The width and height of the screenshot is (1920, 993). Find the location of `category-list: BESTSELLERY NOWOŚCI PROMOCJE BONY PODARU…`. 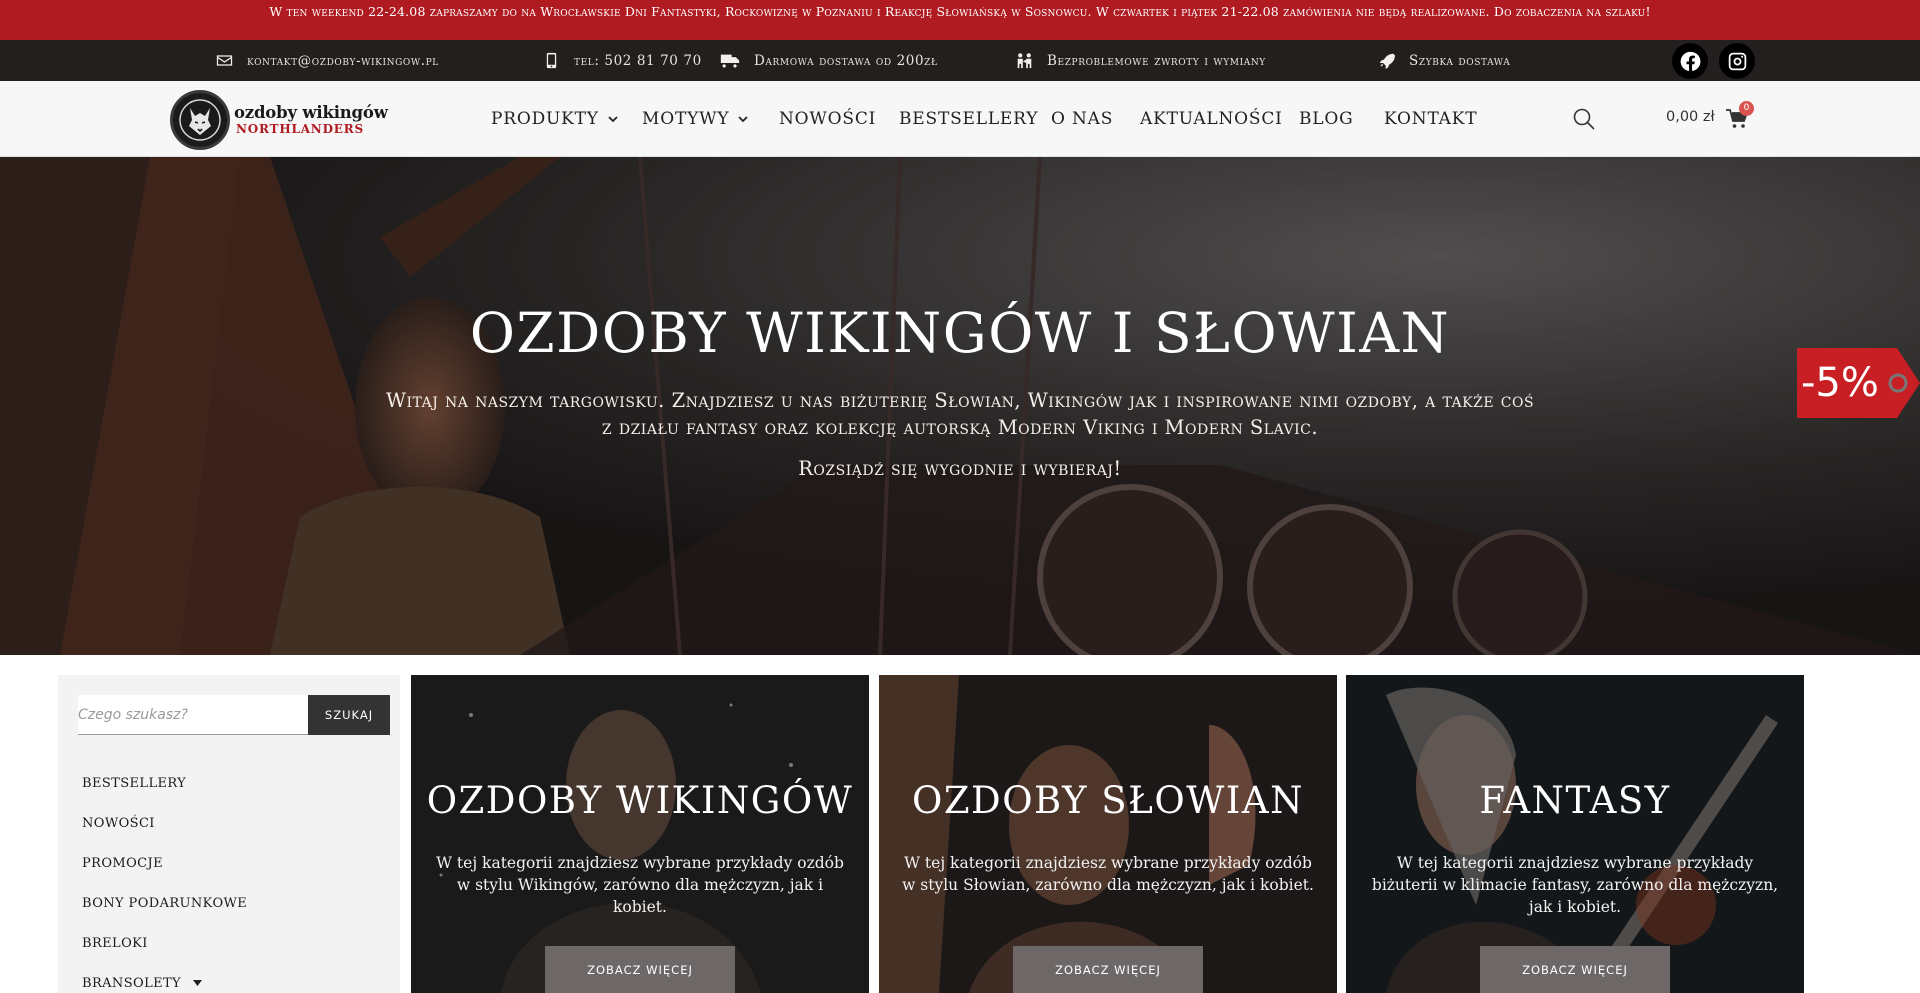

category-list: BESTSELLERY NOWOŚCI PROMOCJE BONY PODARU… is located at coordinates (232, 878).